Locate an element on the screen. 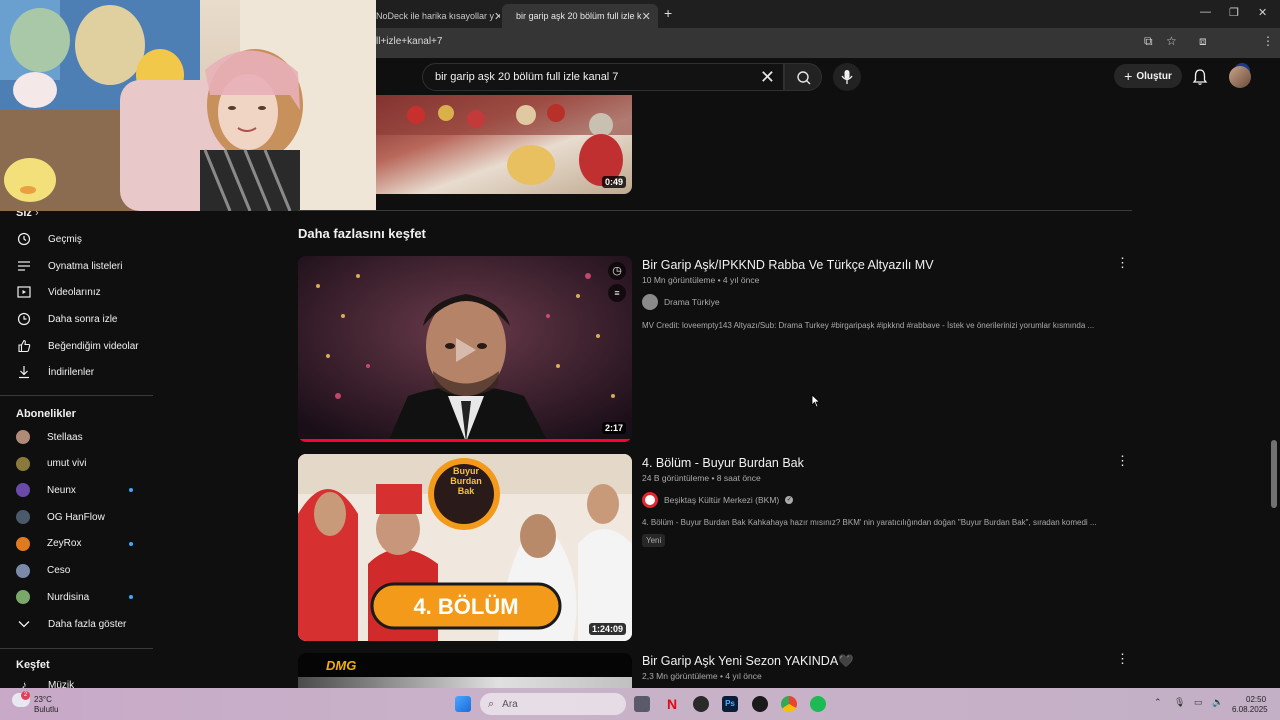 The height and width of the screenshot is (720, 1280). show-more-button: Daha fazla göster is located at coordinates (71, 624).